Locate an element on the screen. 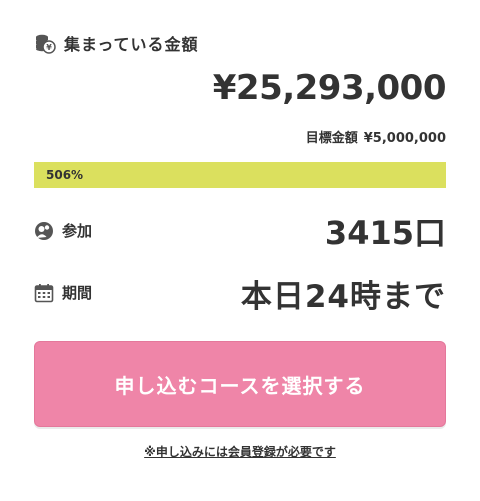 This screenshot has width=480, height=501. period-label: 期間 is located at coordinates (77, 293).